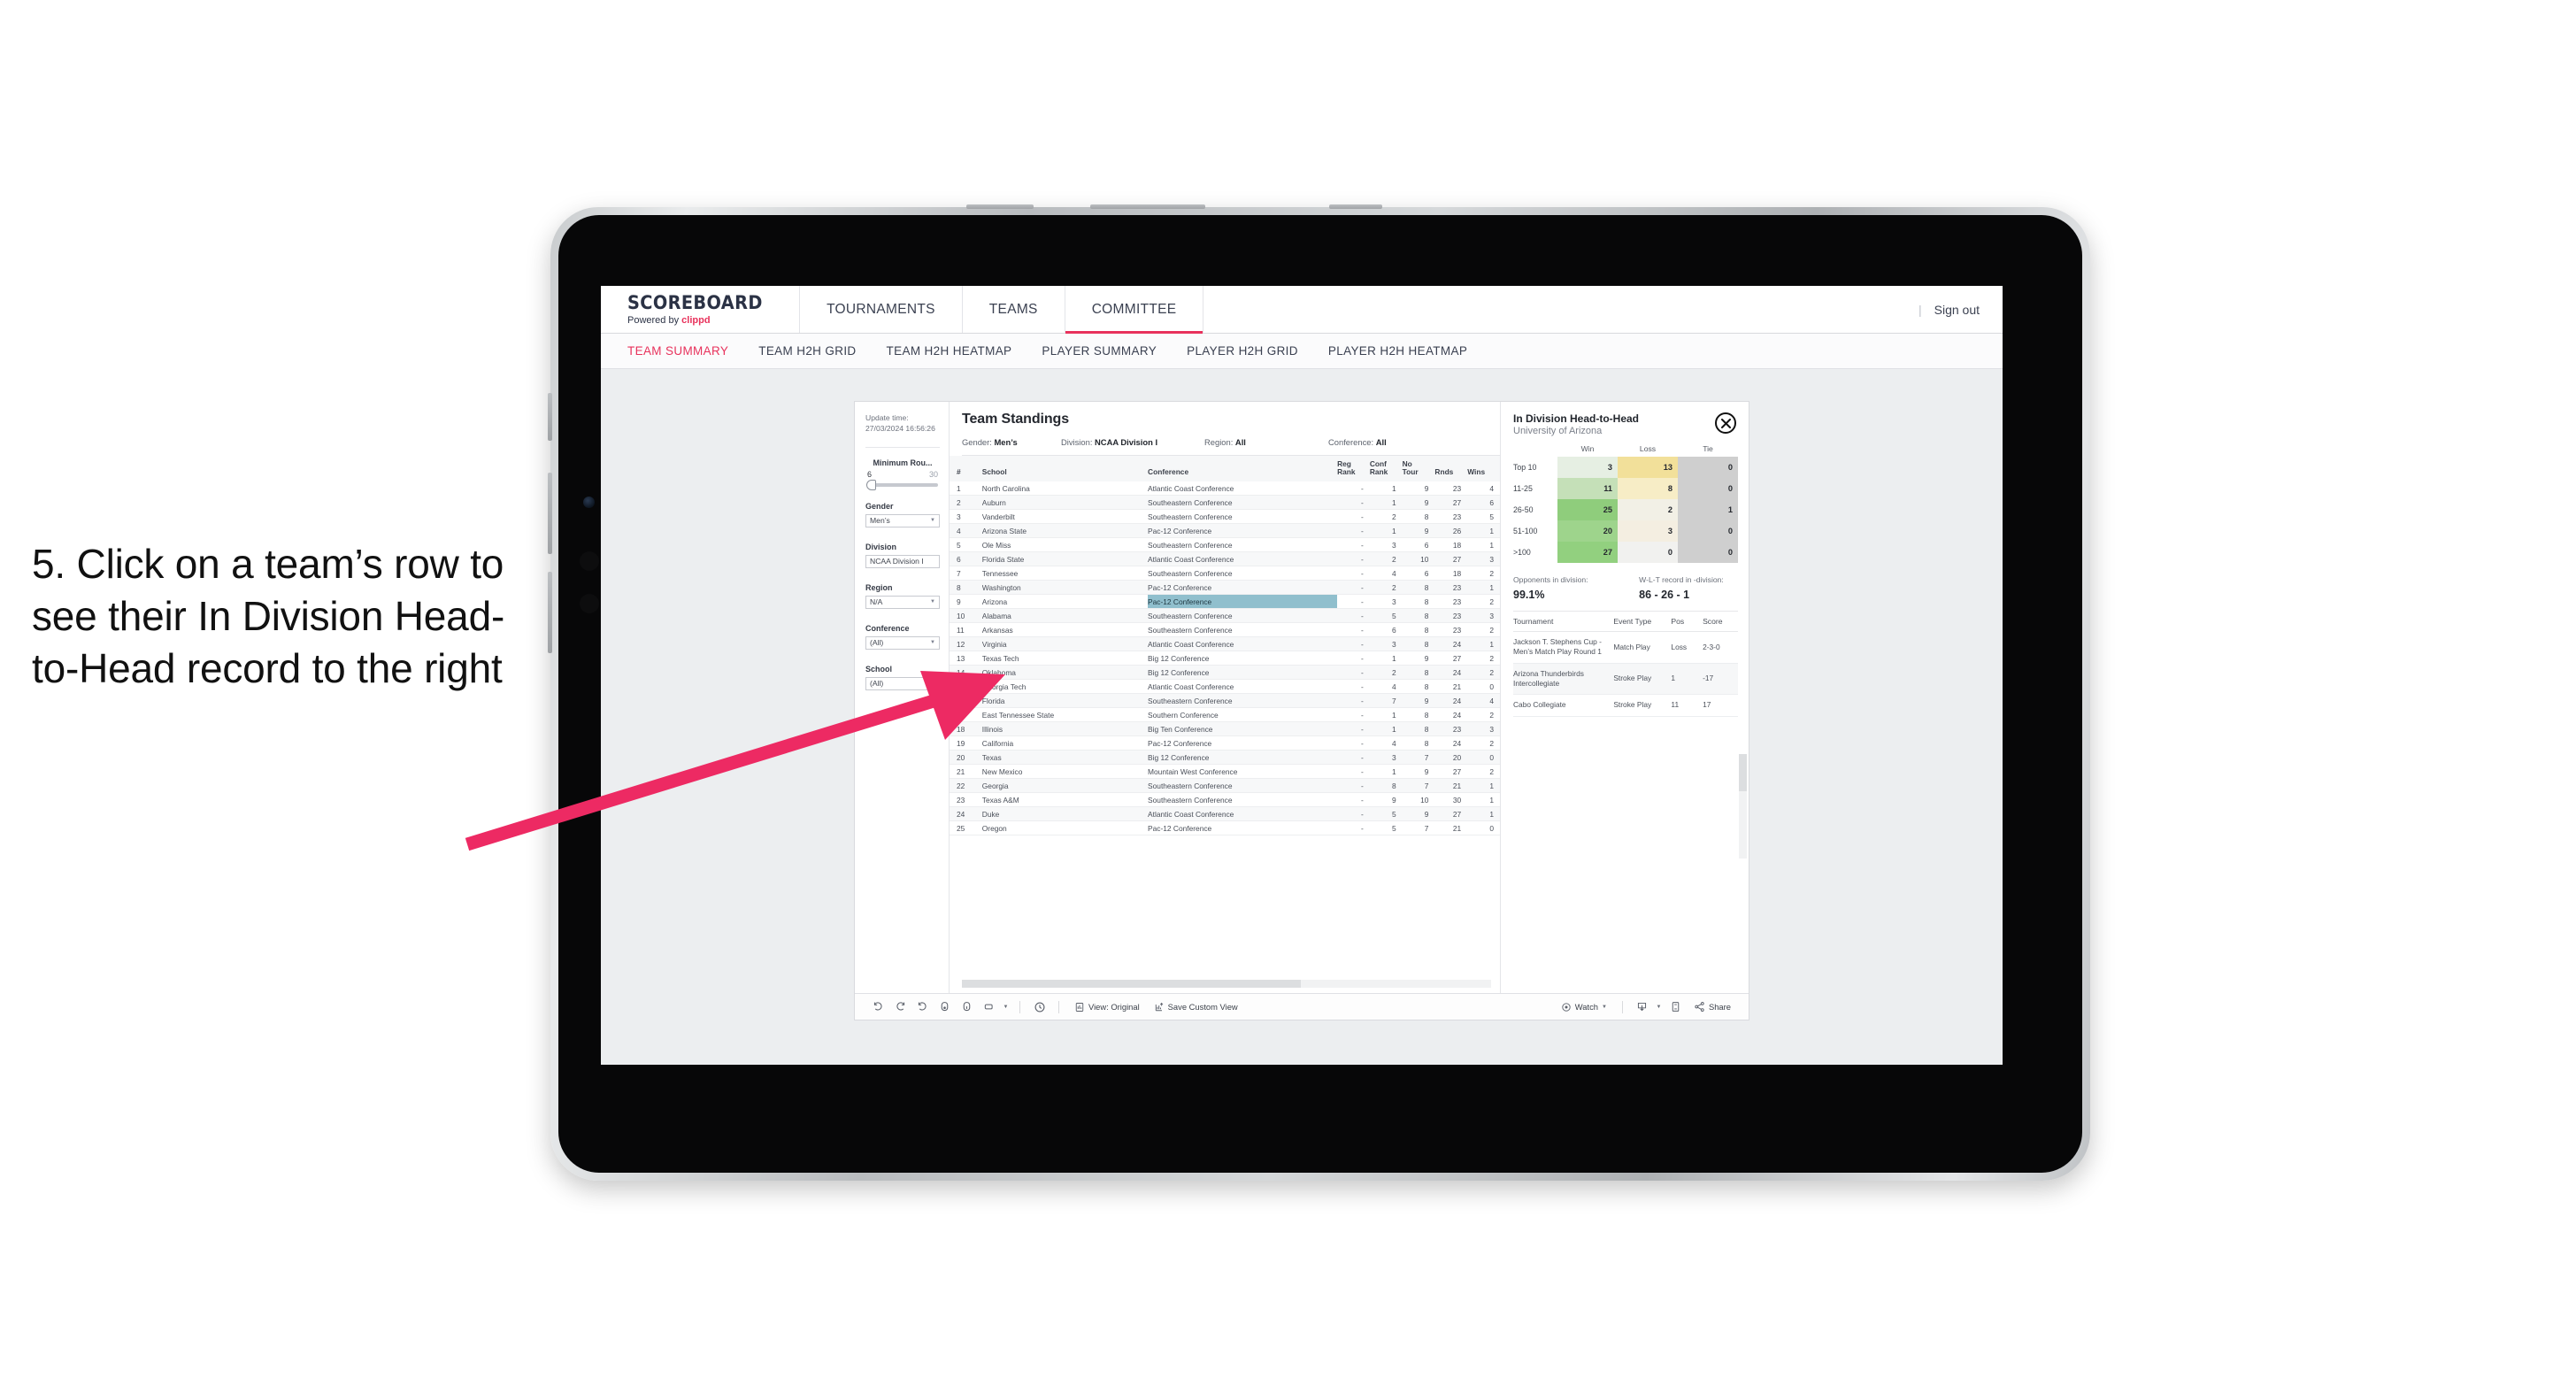 This screenshot has width=2576, height=1386. I want to click on table-row: 20 Texas Big 12 Conference -3 7 20 0, so click(1225, 758).